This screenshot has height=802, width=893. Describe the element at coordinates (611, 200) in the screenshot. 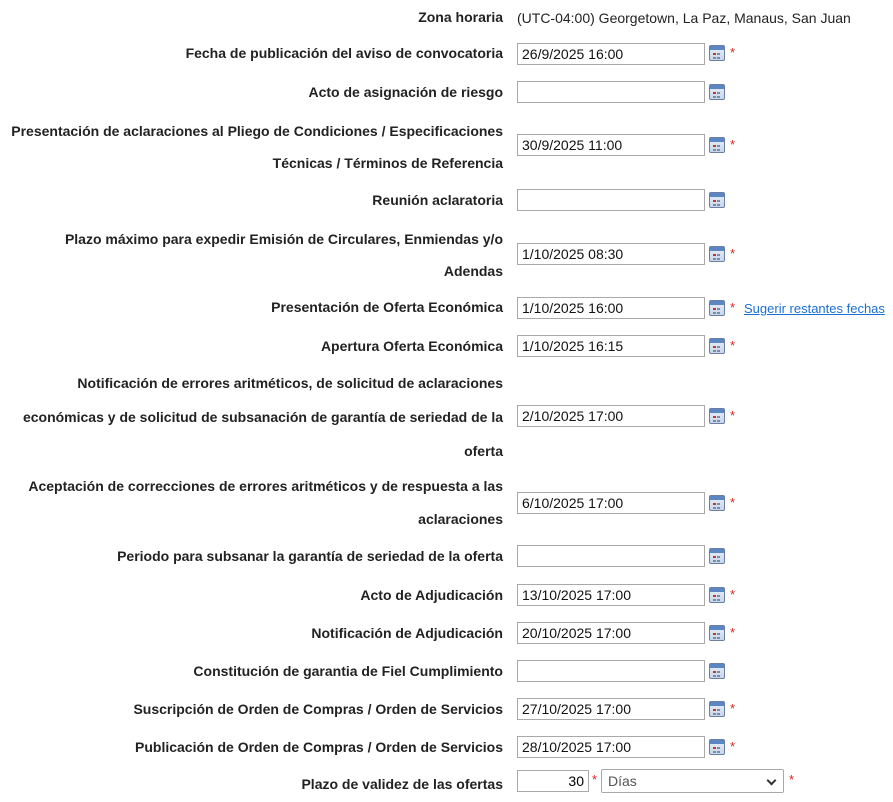

I see `reunion-aclaratoria-input` at that location.